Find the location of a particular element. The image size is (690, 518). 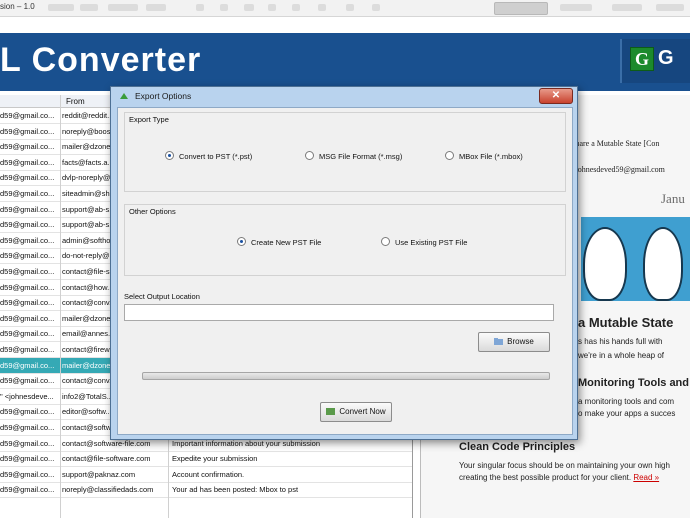

export-type-label: Export Type is located at coordinates (149, 119).